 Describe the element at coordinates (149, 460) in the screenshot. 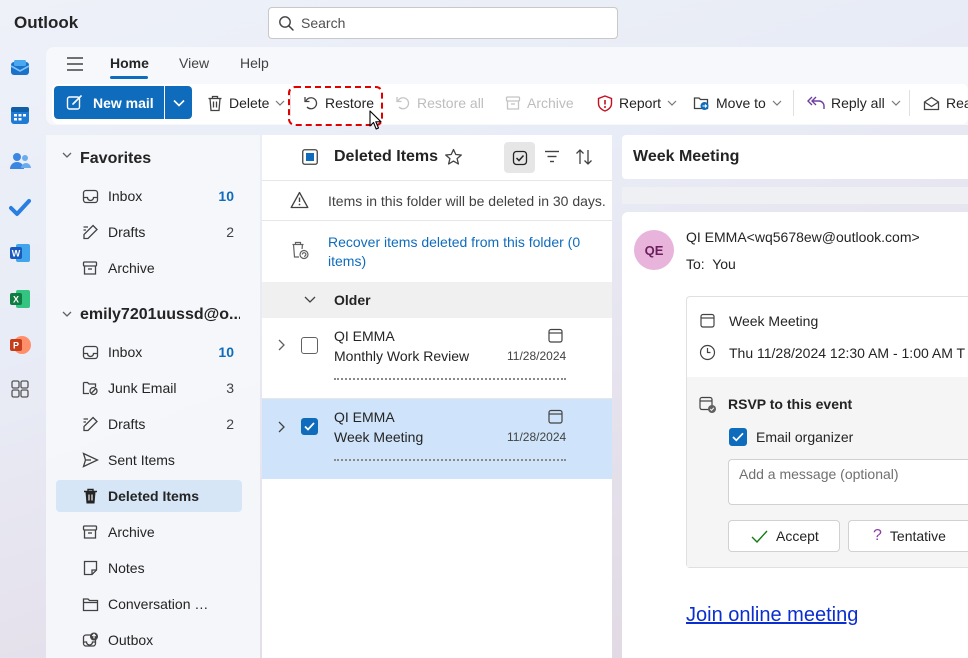

I see `folder-sent-items: Sent Items` at that location.